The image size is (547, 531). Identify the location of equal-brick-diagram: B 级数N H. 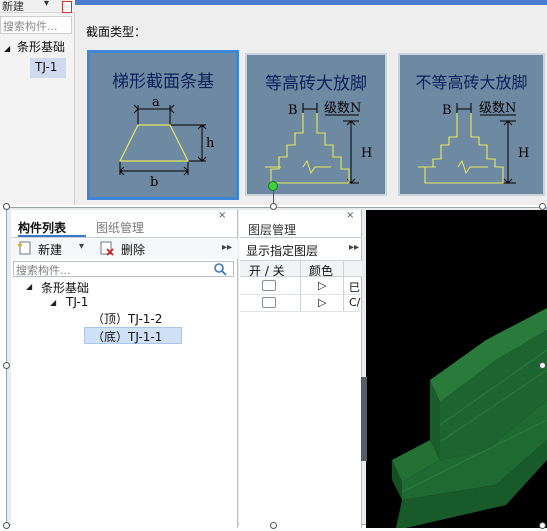
(318, 142).